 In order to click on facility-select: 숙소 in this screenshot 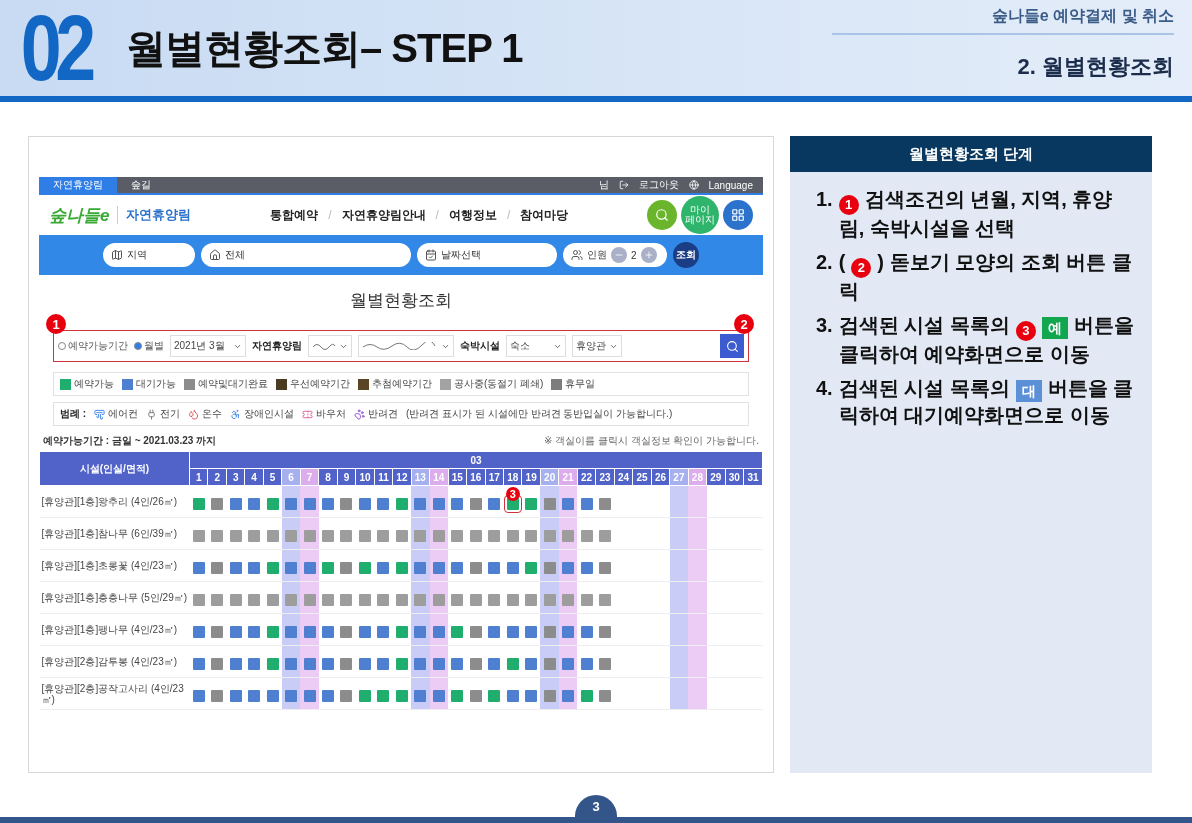, I will do `click(536, 346)`.